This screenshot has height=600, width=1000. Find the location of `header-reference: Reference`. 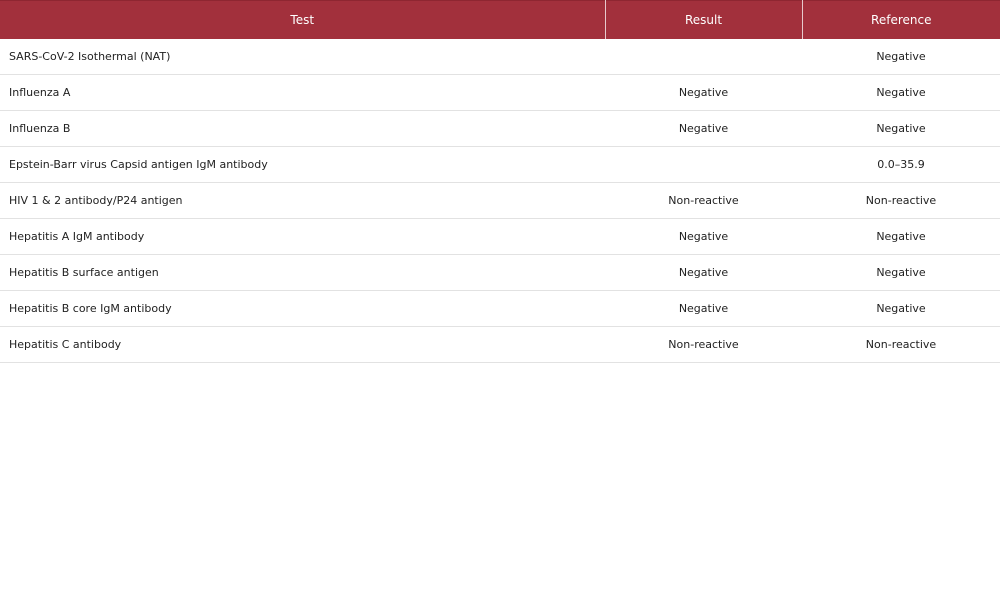

header-reference: Reference is located at coordinates (901, 19).